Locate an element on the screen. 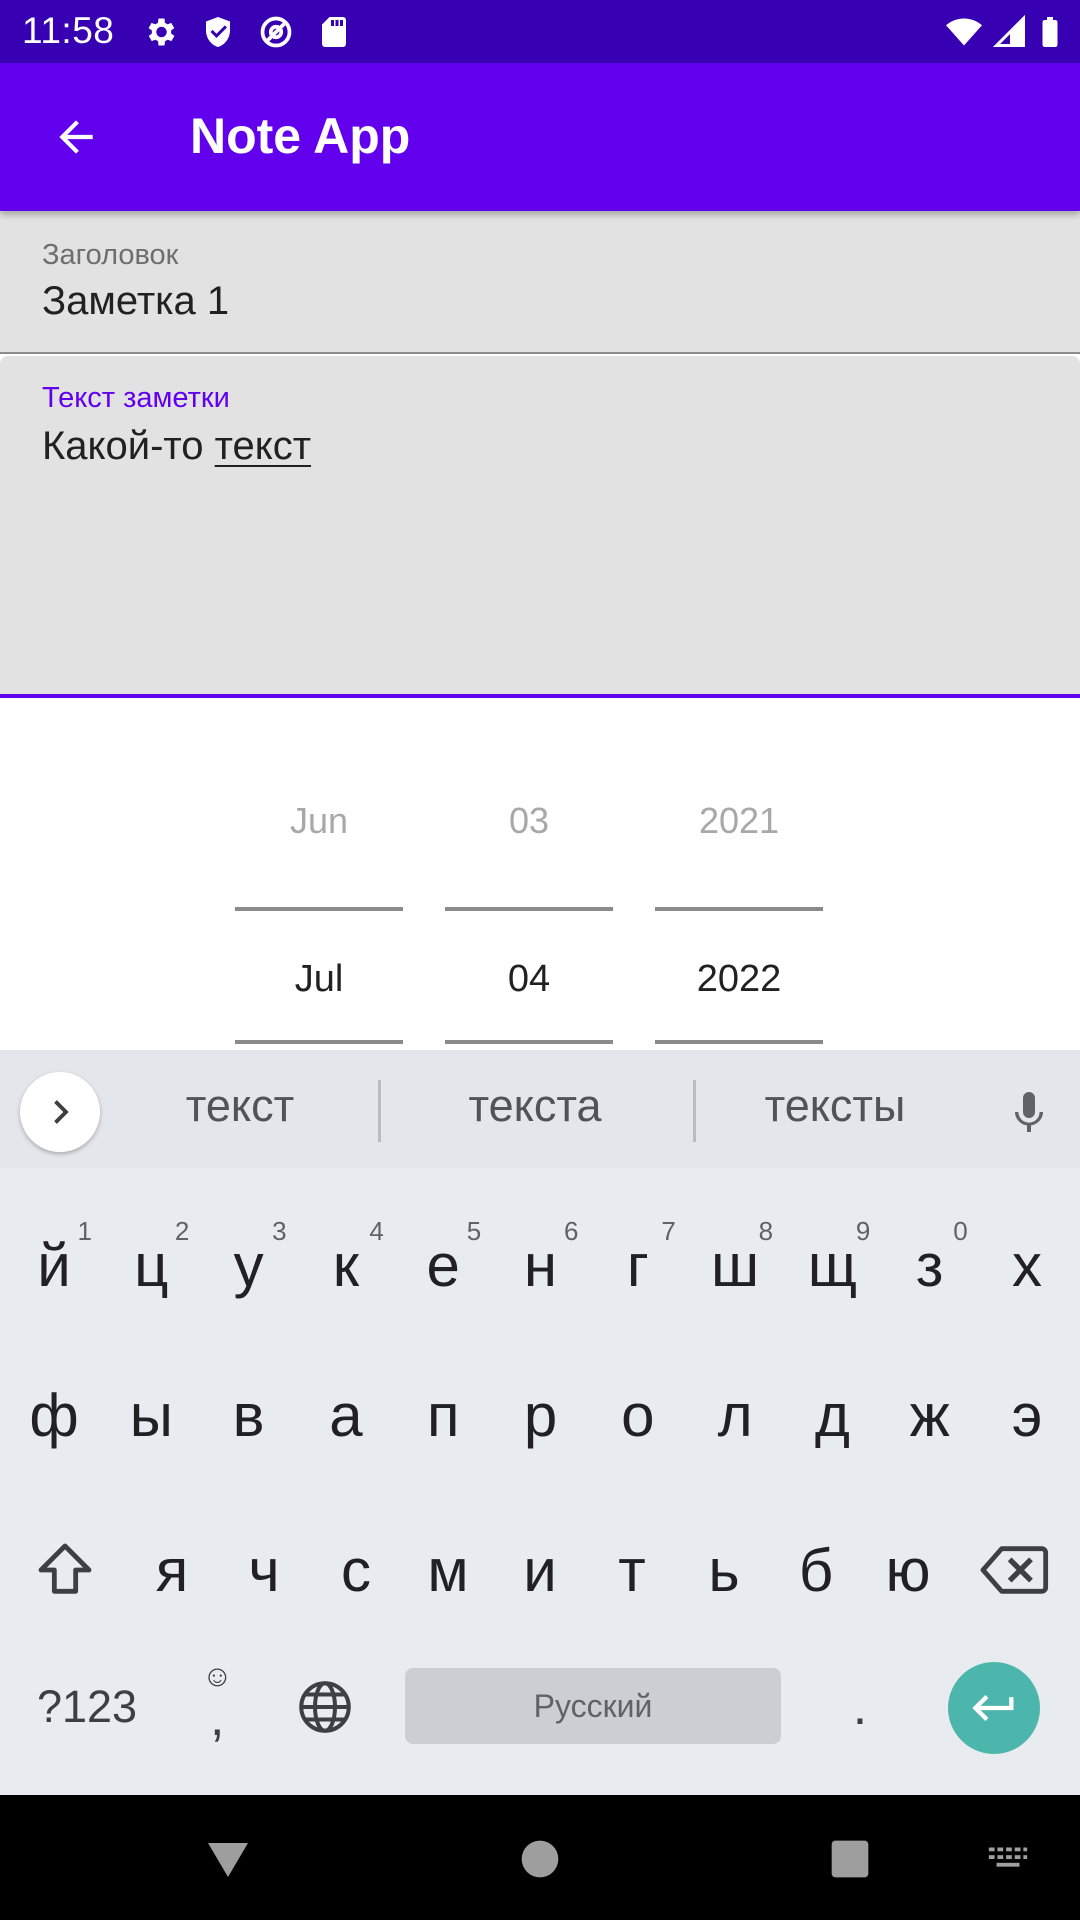  year-current: 2022 is located at coordinates (739, 979).